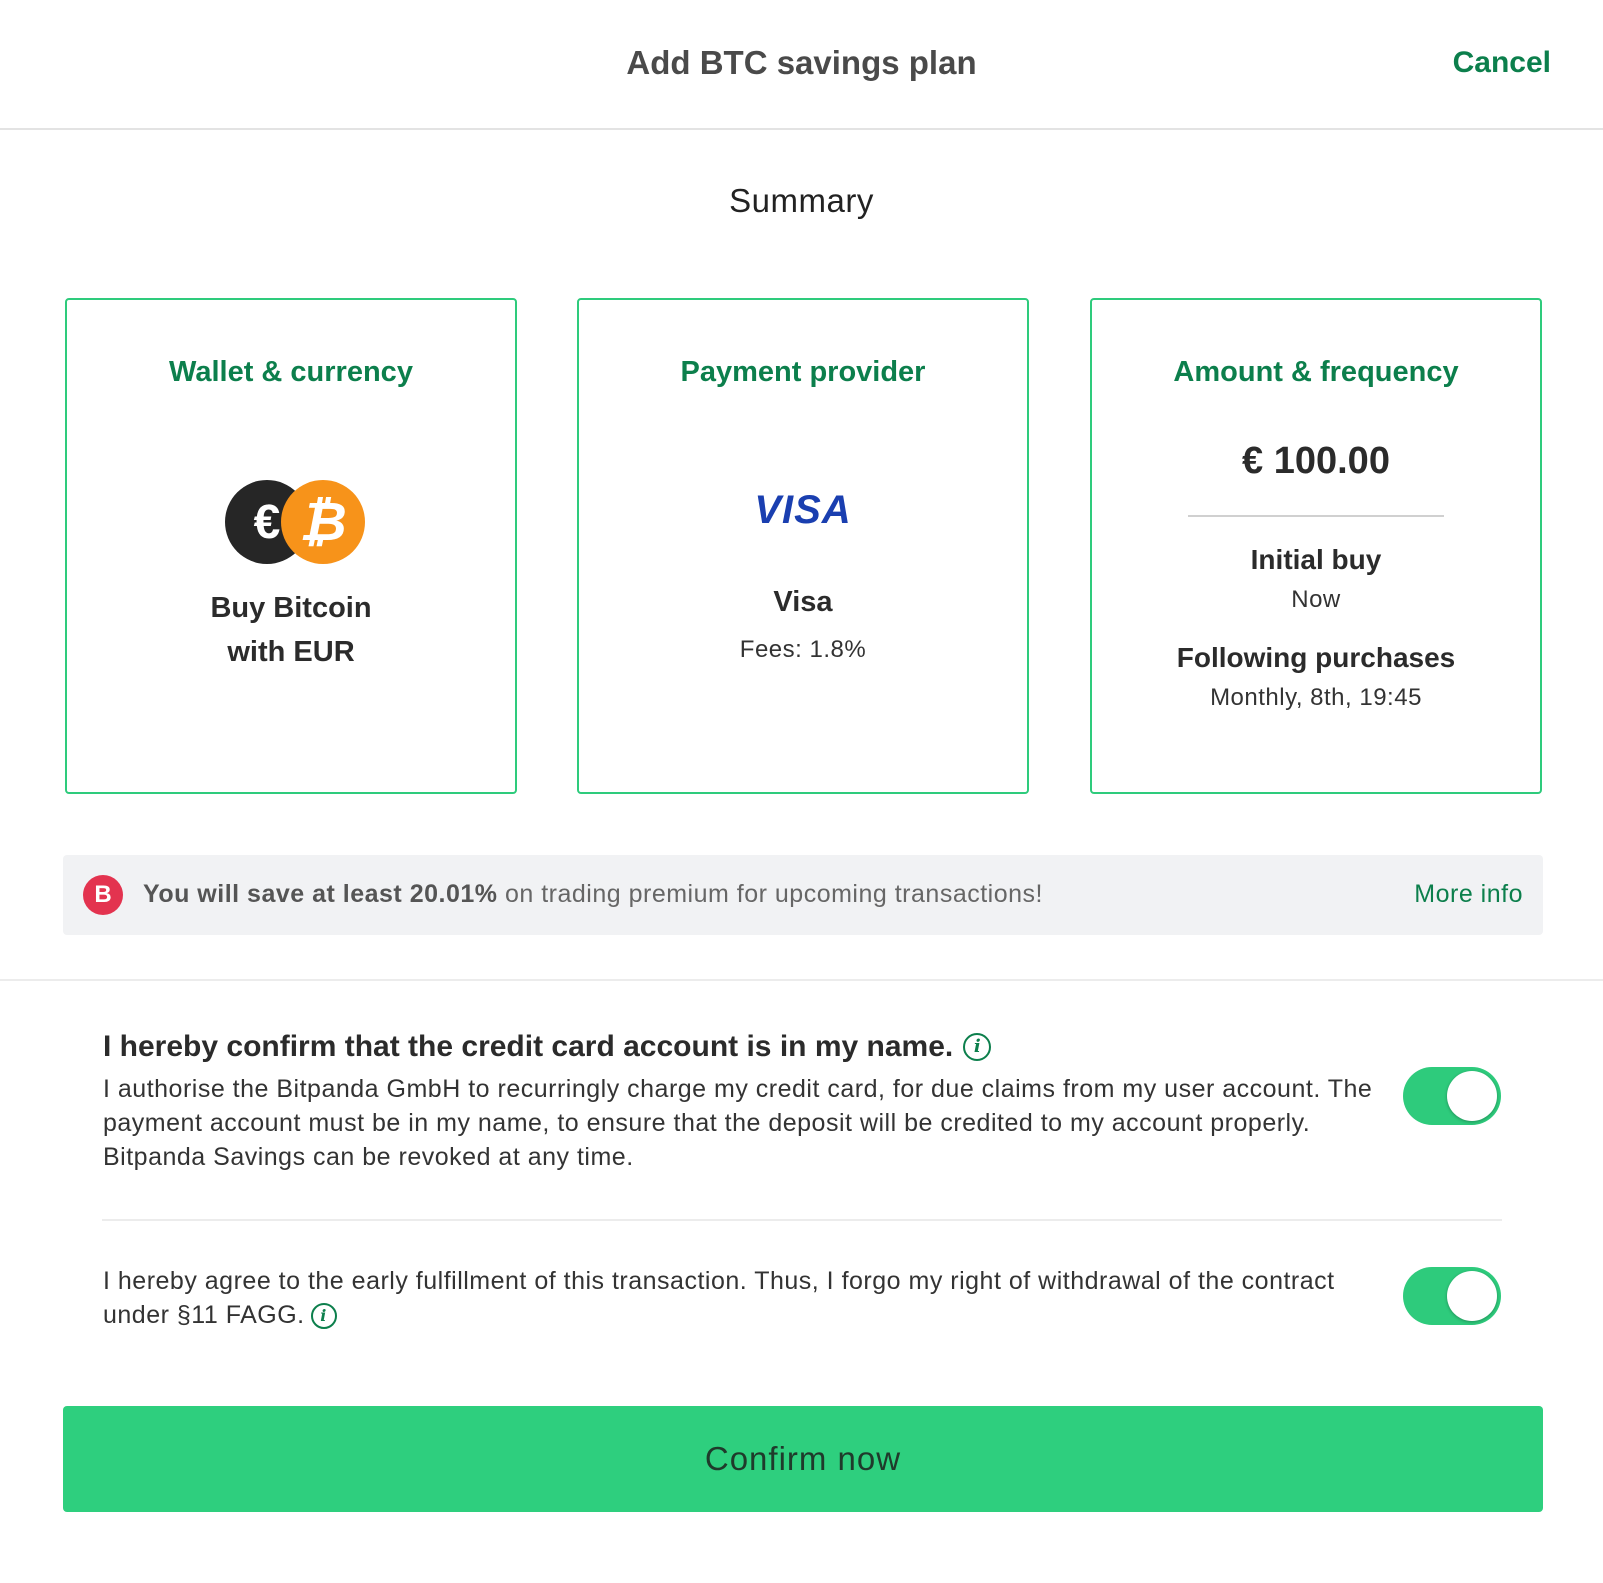 This screenshot has width=1603, height=1583. Describe the element at coordinates (1316, 372) in the screenshot. I see `amount-card-title: Amount & frequency` at that location.